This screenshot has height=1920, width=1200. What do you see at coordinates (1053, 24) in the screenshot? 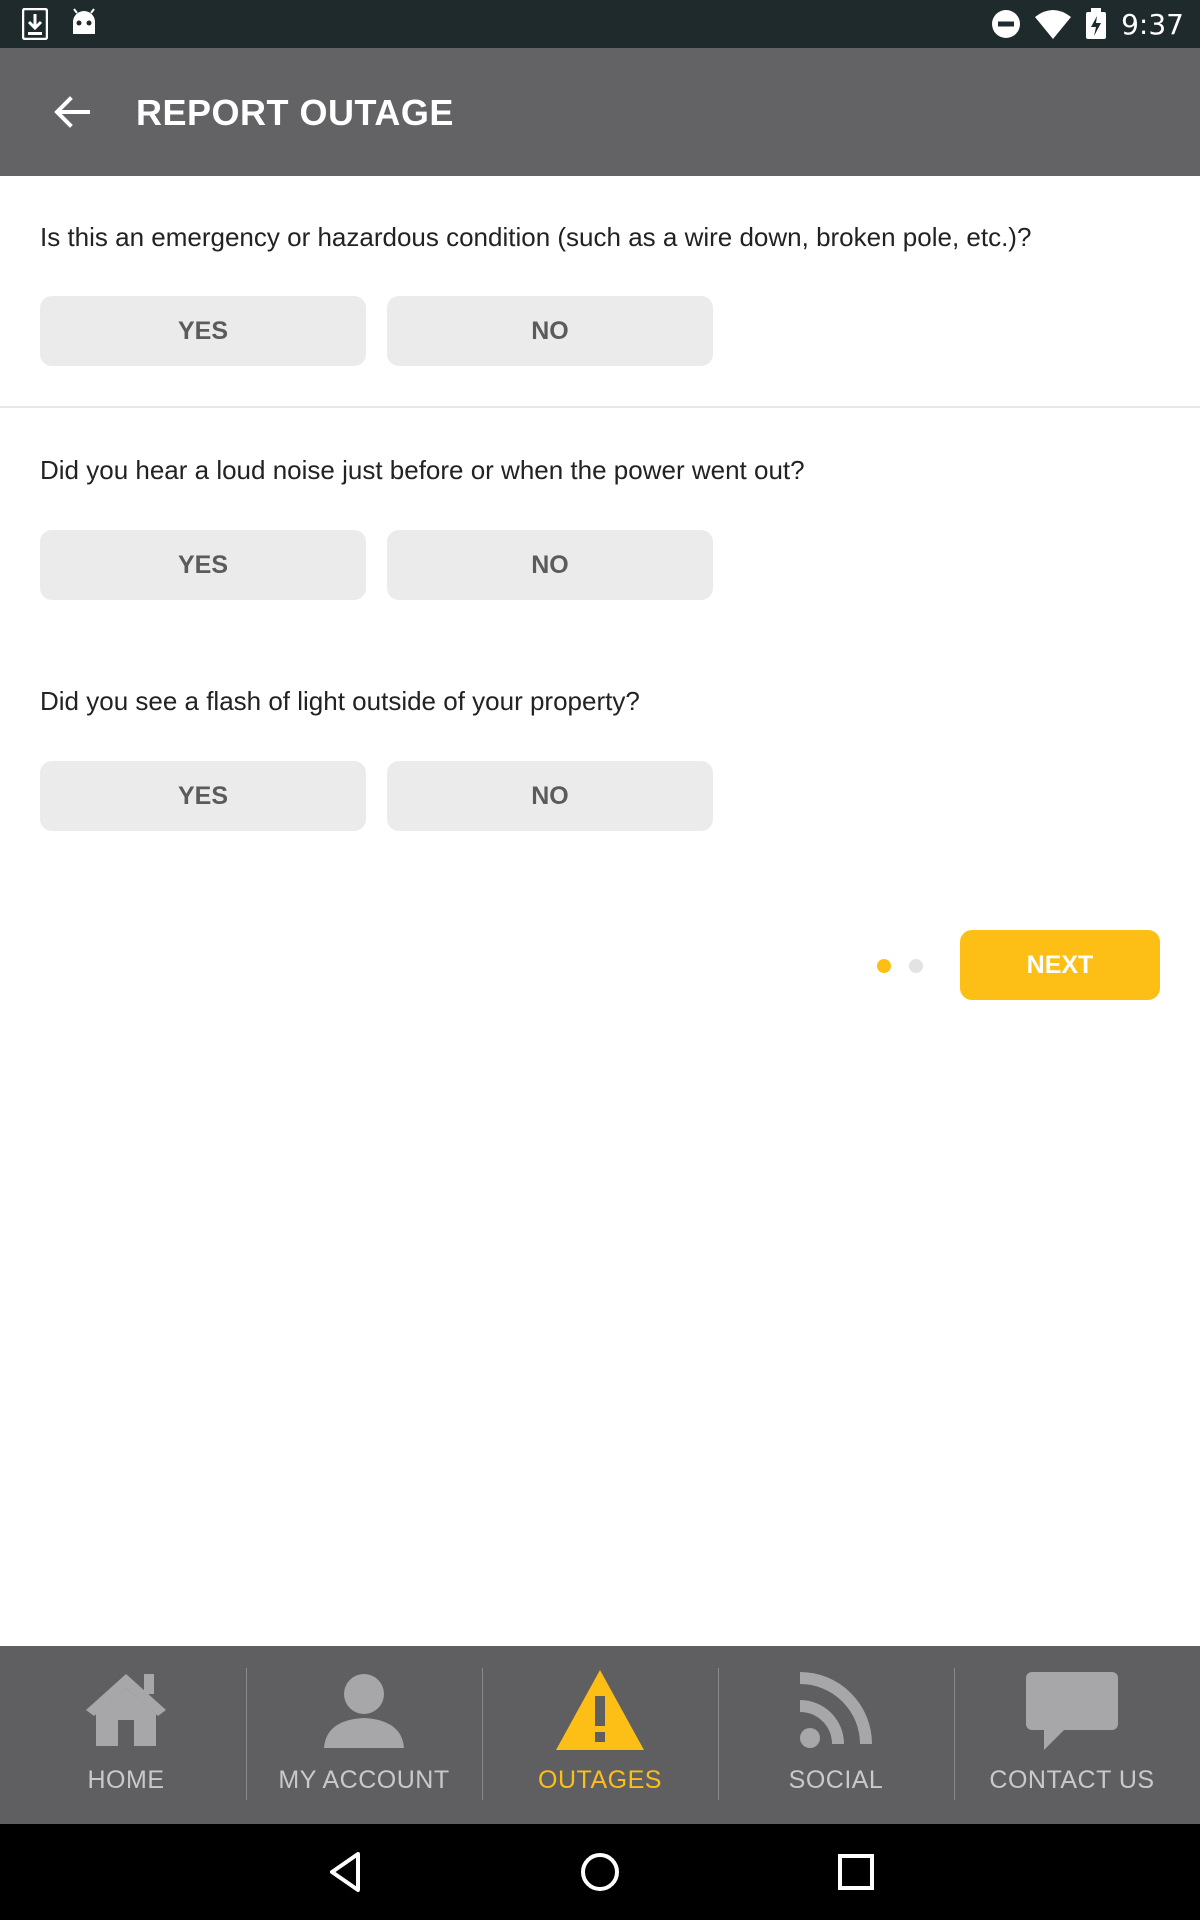
I see `wifi-icon` at bounding box center [1053, 24].